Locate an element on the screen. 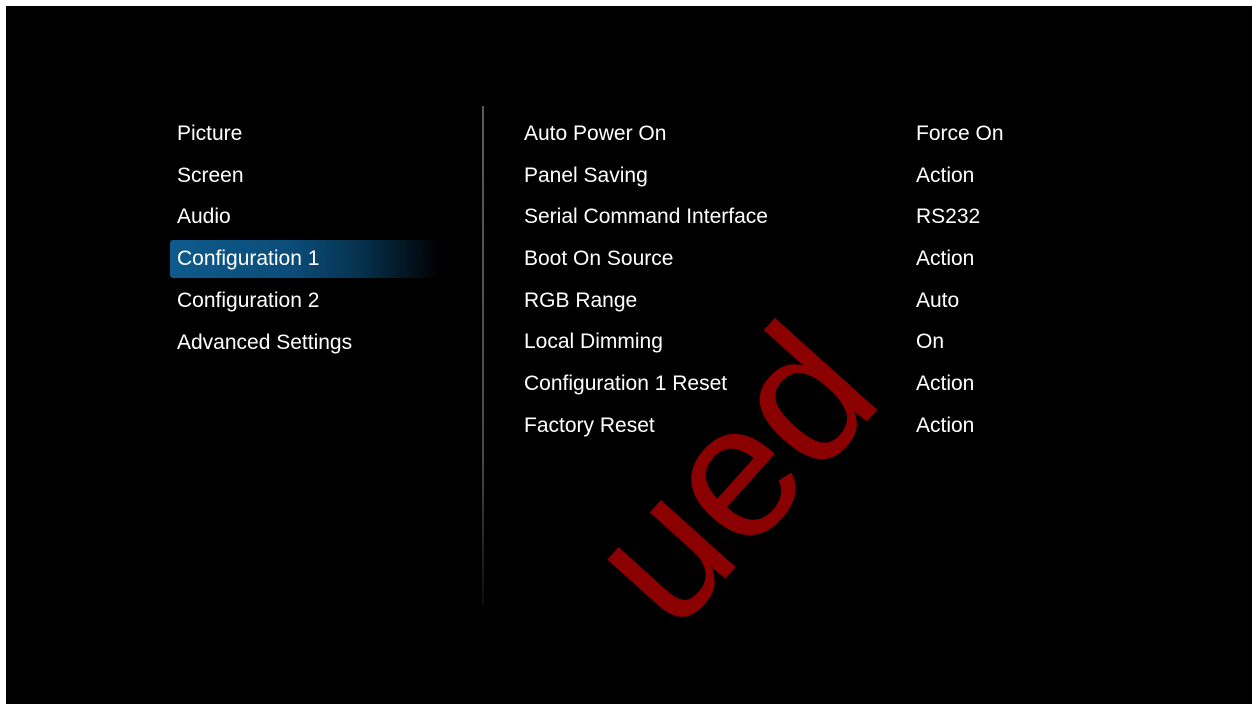 Image resolution: width=1252 pixels, height=704 pixels. setting-row-panel-saving: Panel Saving Action is located at coordinates (804, 176).